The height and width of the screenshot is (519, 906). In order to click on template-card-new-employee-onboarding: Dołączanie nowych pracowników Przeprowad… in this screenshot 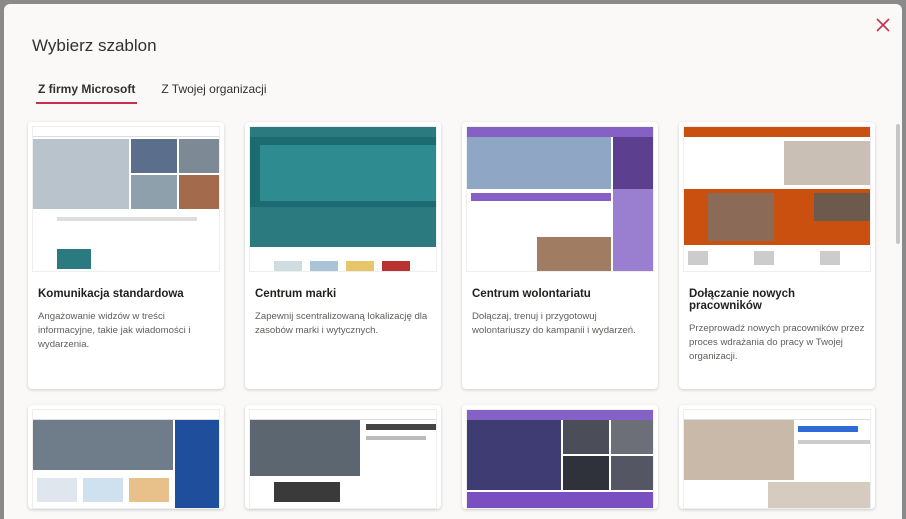, I will do `click(777, 255)`.